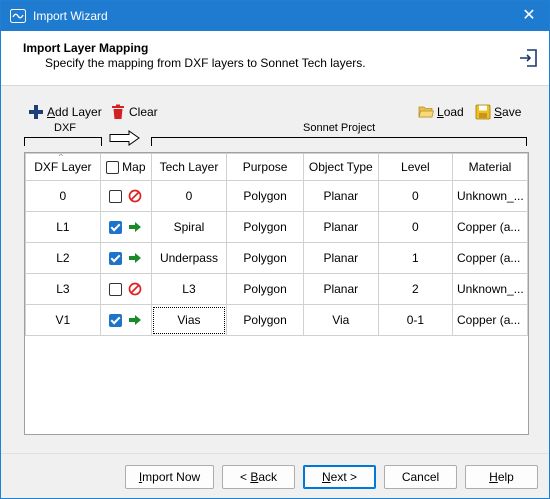 This screenshot has width=550, height=499. What do you see at coordinates (36, 112) in the screenshot?
I see `plus-icon` at bounding box center [36, 112].